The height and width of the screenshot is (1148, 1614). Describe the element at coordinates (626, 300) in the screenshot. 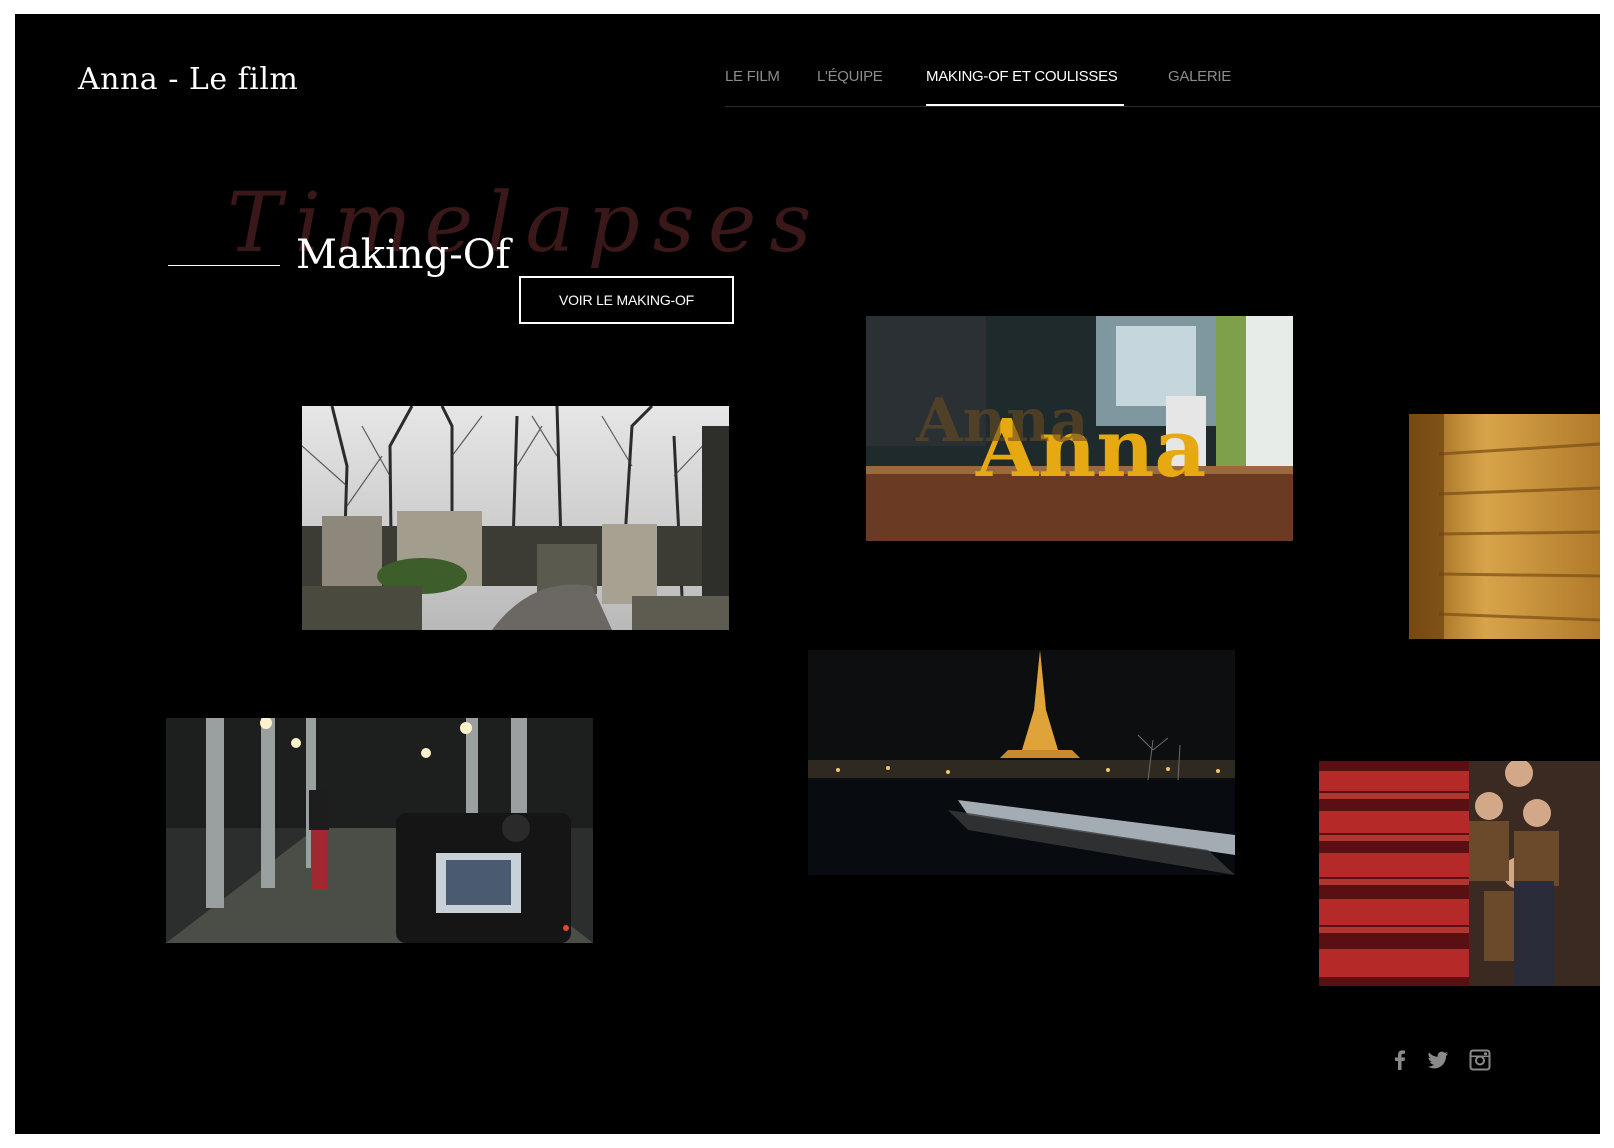

I see `voir-making-of-button: VOIR LE MAKING-OF` at that location.